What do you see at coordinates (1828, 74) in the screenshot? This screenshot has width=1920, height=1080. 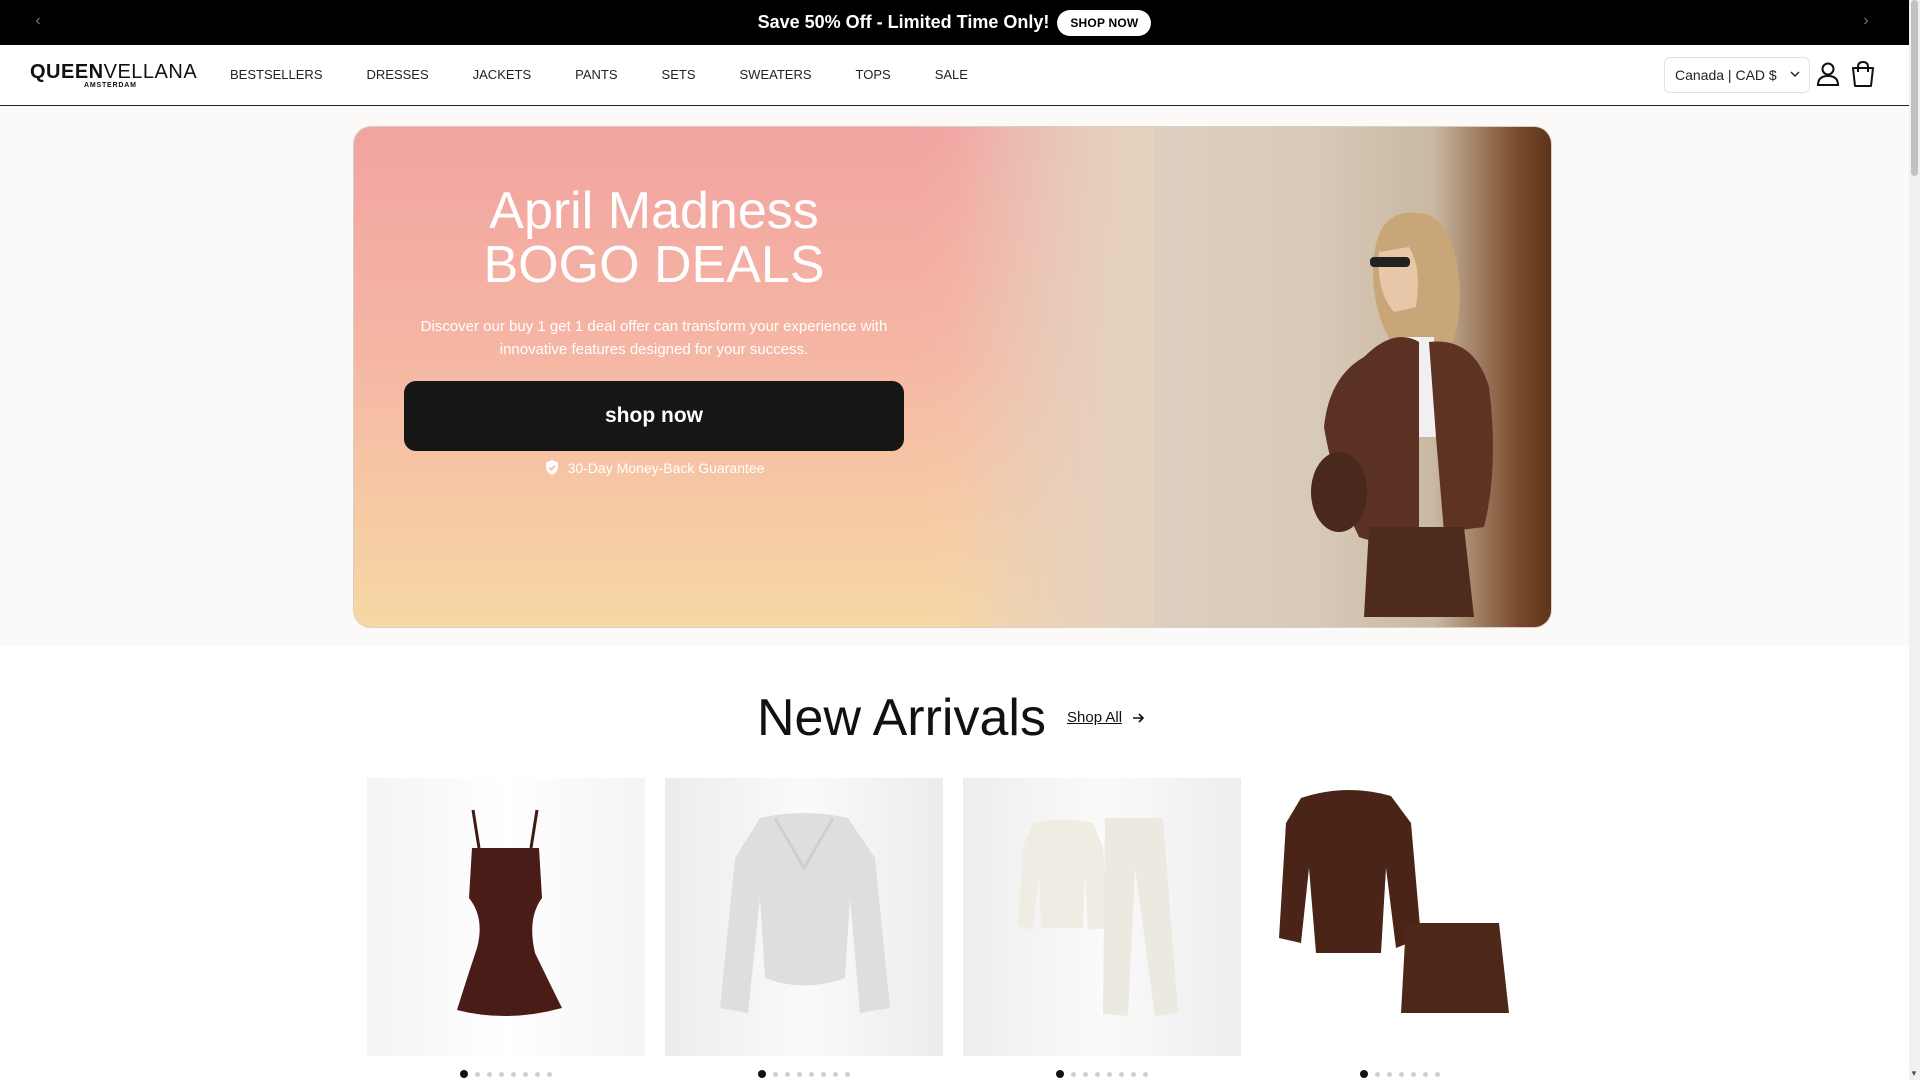 I see `user-icon` at bounding box center [1828, 74].